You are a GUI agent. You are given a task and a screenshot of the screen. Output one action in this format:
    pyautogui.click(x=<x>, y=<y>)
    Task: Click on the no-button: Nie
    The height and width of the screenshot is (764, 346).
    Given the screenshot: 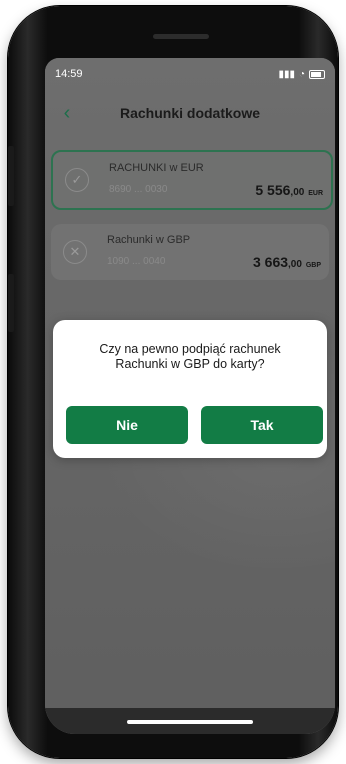 What is the action you would take?
    pyautogui.click(x=127, y=425)
    